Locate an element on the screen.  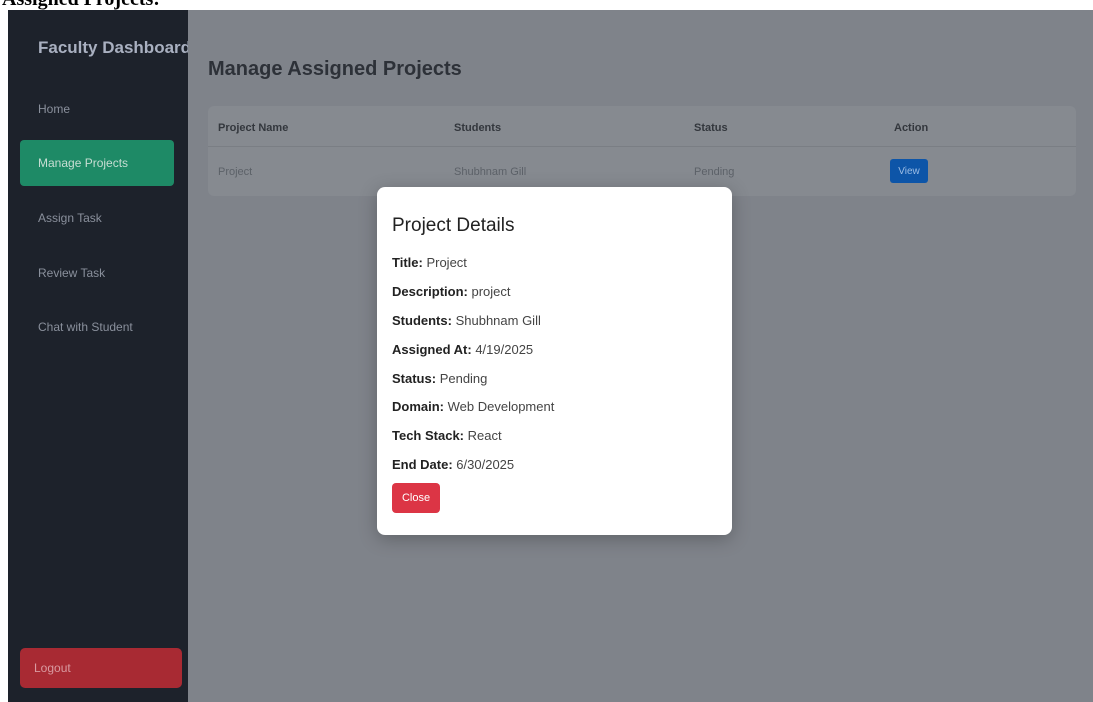
table-row-divider is located at coordinates (642, 146).